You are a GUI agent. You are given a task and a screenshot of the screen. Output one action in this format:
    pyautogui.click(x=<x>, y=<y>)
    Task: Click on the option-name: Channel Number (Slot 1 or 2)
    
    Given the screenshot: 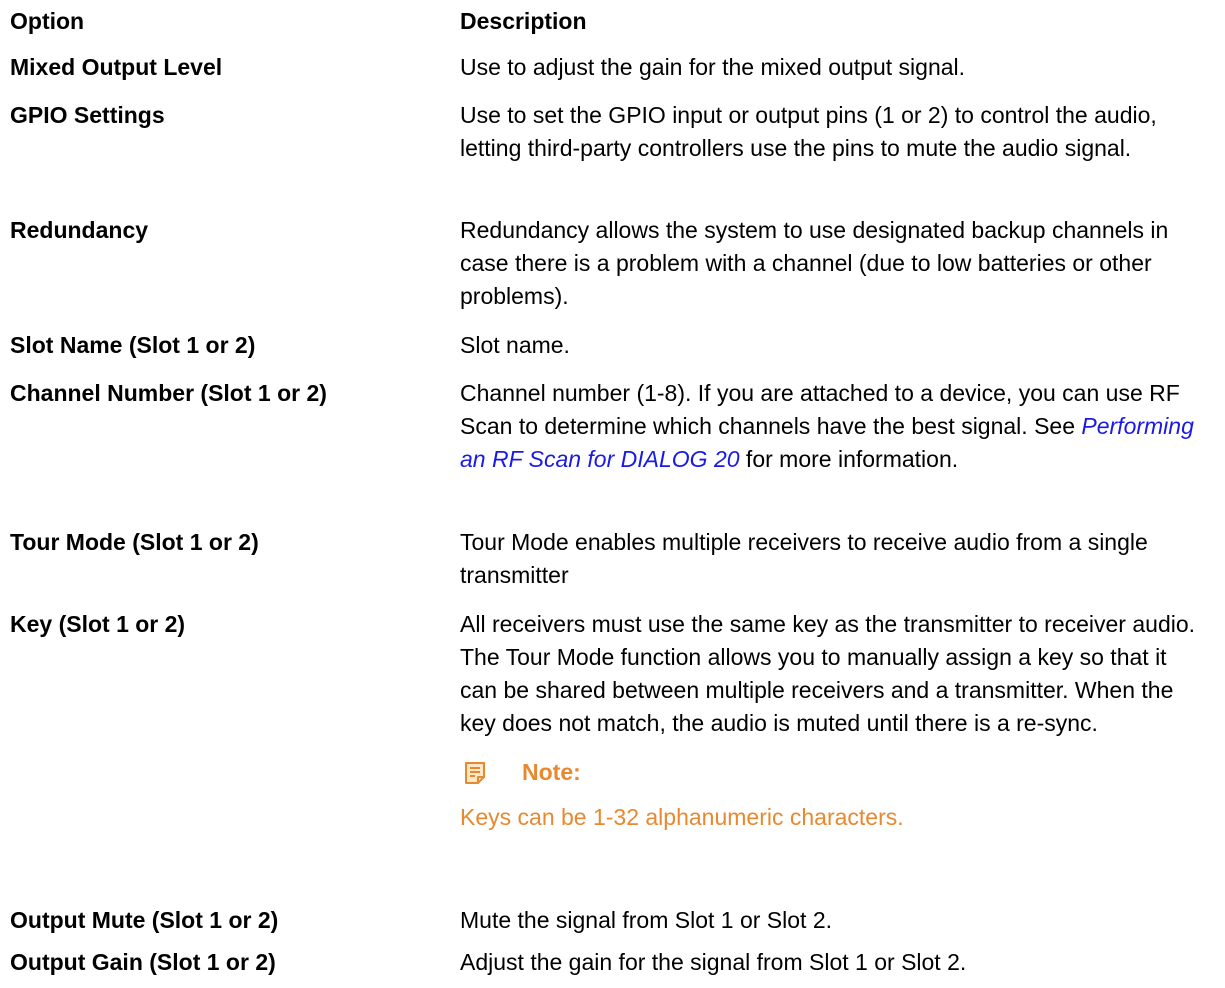 What is the action you would take?
    pyautogui.click(x=168, y=393)
    